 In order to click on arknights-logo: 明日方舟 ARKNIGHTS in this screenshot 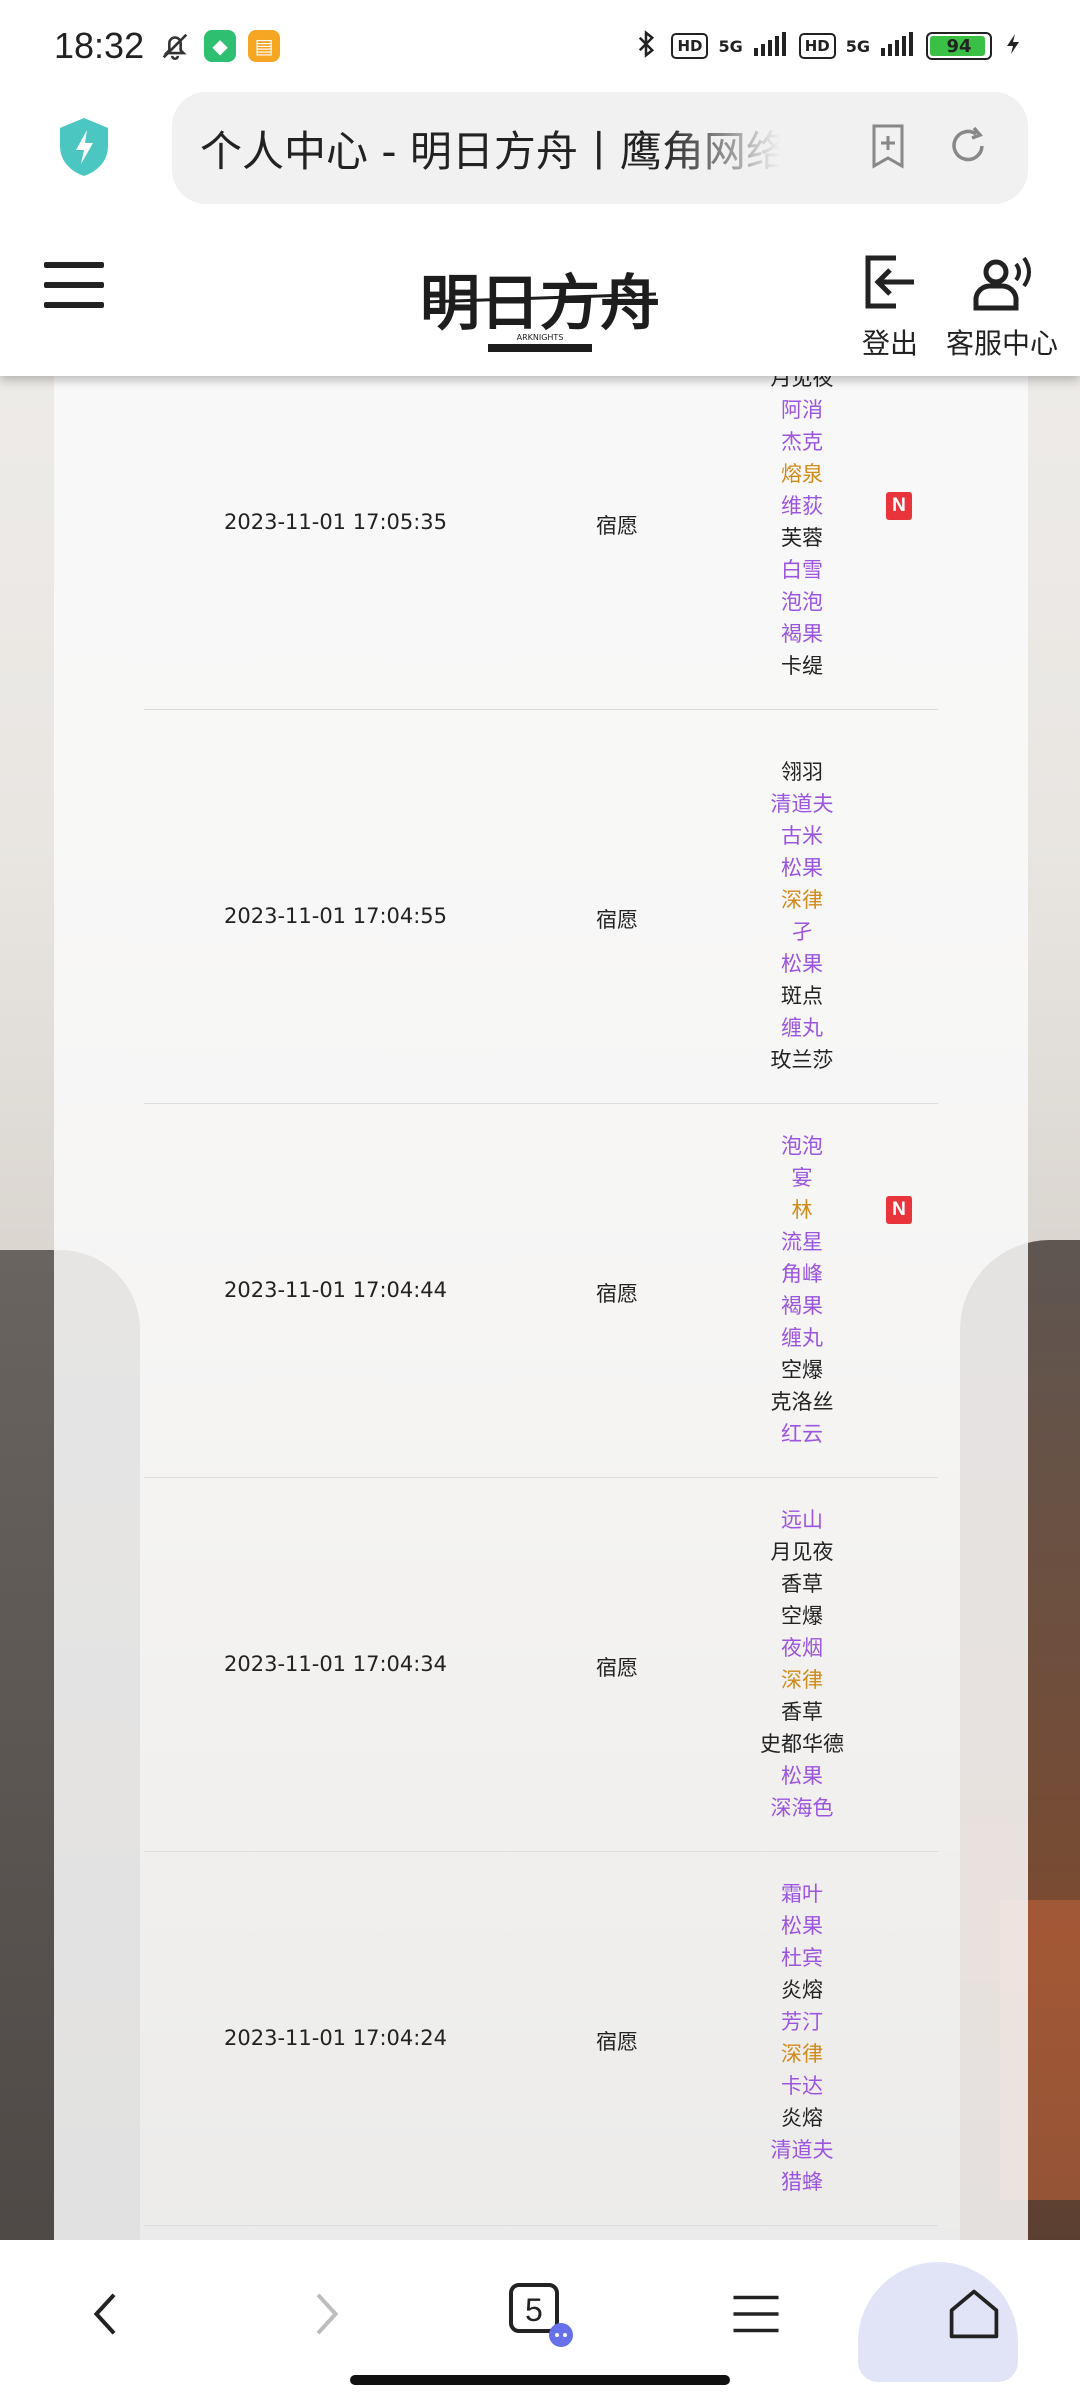, I will do `click(540, 304)`.